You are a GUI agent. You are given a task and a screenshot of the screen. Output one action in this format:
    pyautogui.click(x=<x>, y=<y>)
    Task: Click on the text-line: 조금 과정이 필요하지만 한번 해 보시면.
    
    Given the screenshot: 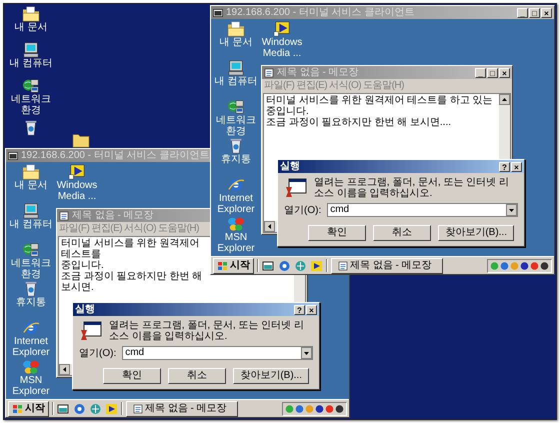 What is the action you would take?
    pyautogui.click(x=132, y=282)
    